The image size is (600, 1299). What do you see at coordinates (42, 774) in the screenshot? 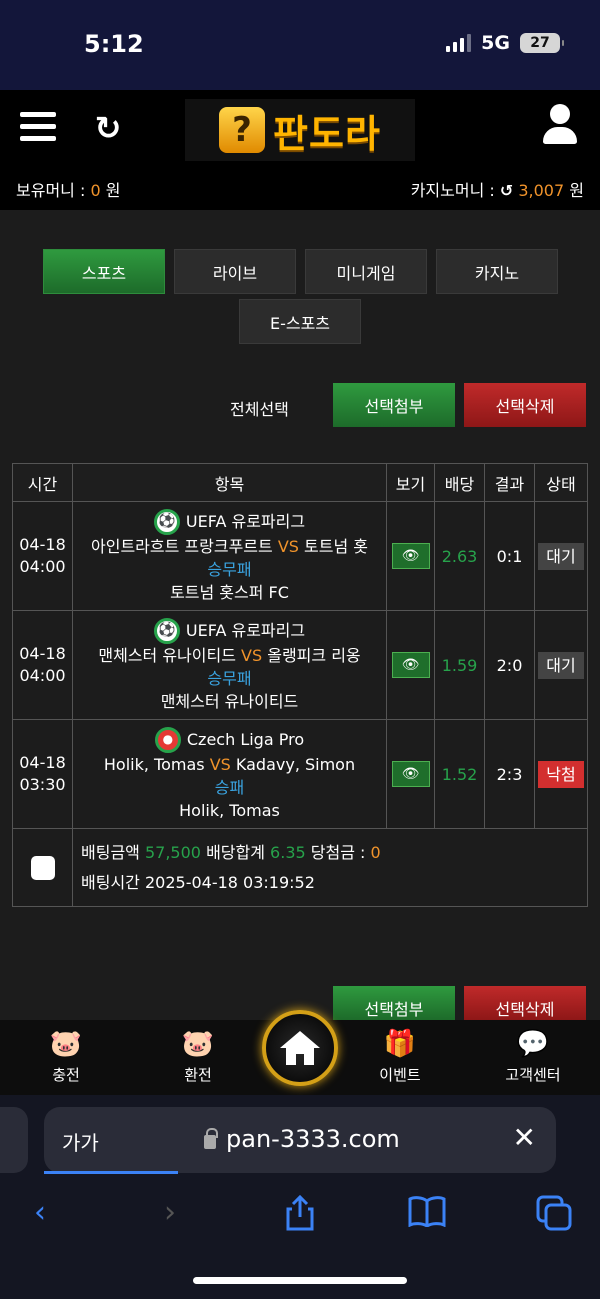
I see `bet-time: 04-18 03:30` at bounding box center [42, 774].